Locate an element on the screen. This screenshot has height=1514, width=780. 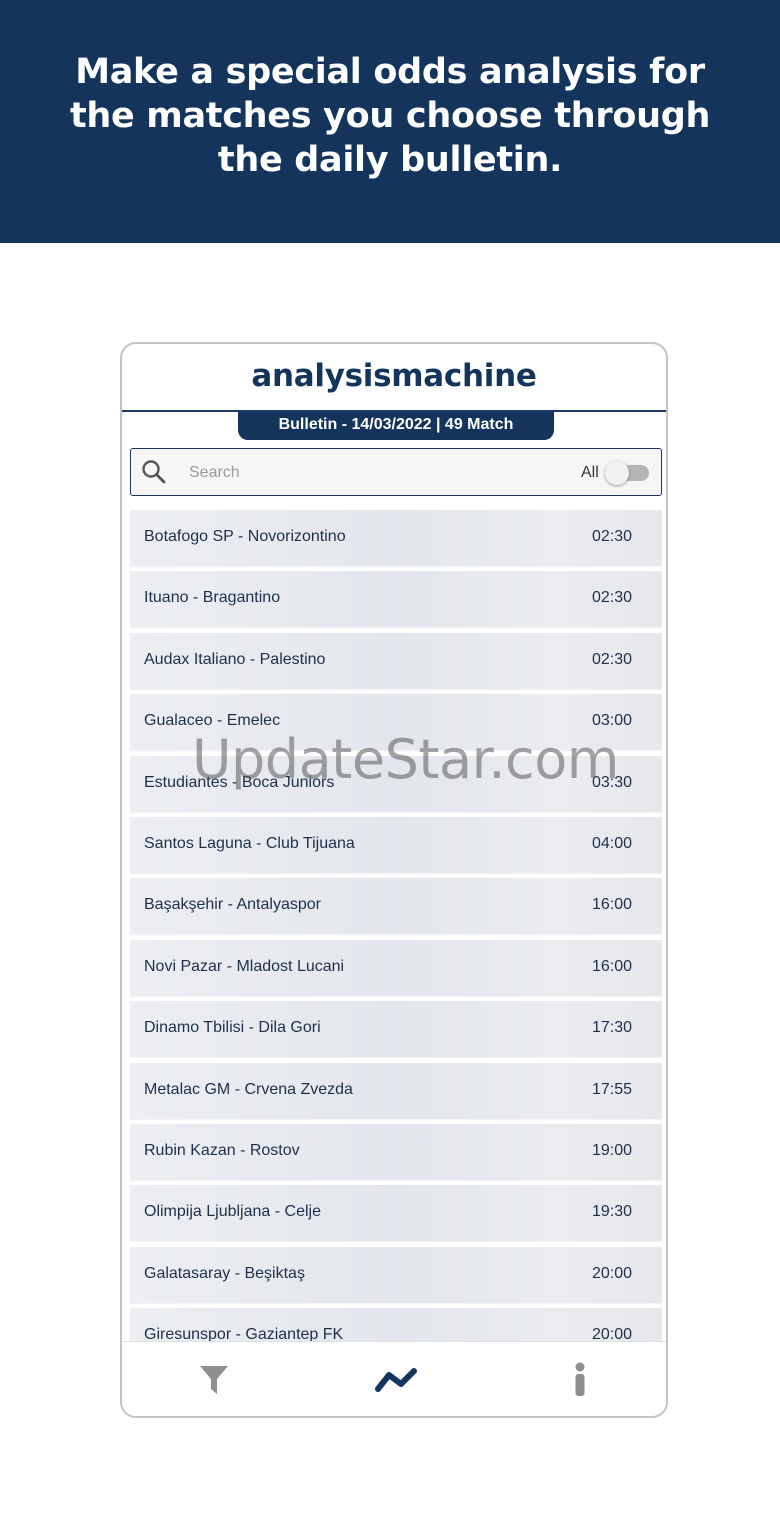
match-name: Botafogo SP - Novorizontino is located at coordinates (245, 536).